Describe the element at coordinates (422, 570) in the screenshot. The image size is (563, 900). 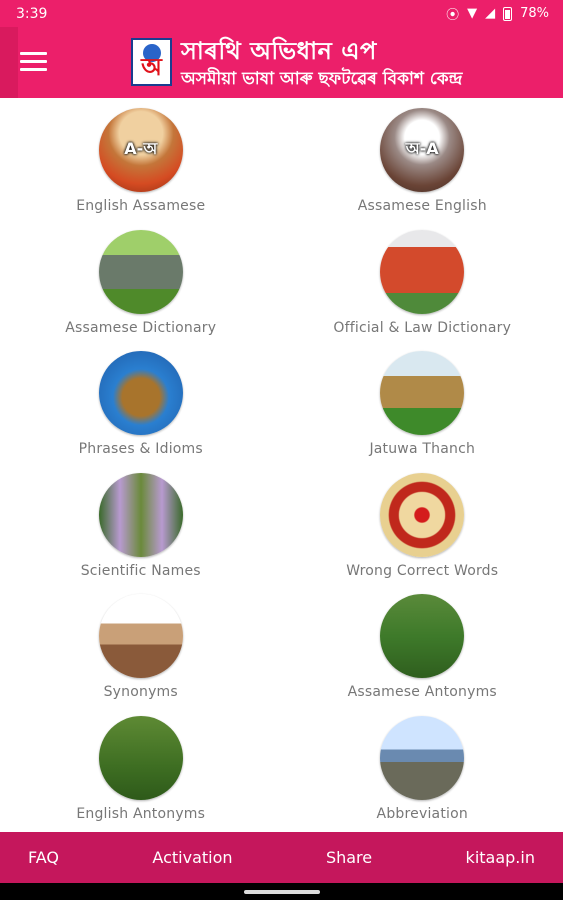
I see `menu-item-label: Wrong Correct Words` at that location.